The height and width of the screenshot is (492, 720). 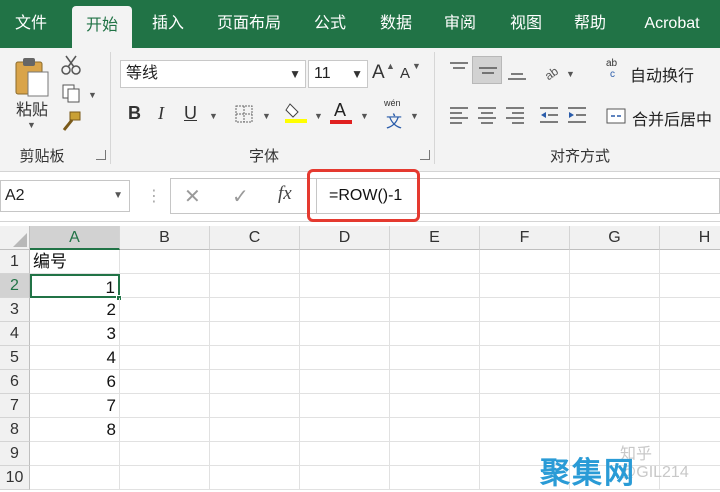 What do you see at coordinates (165, 478) in the screenshot?
I see `cell-b10` at bounding box center [165, 478].